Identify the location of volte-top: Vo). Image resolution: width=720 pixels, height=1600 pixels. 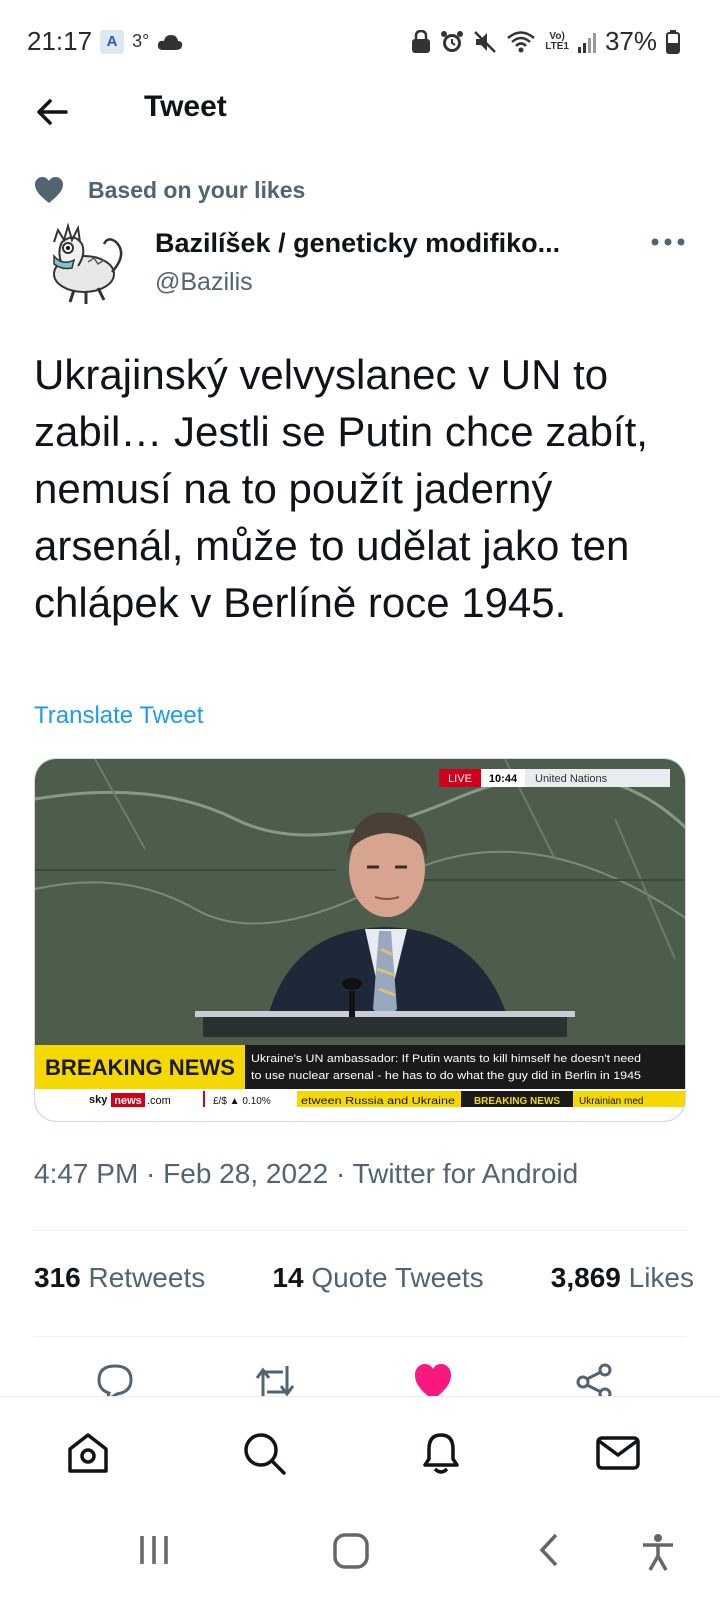
(557, 36).